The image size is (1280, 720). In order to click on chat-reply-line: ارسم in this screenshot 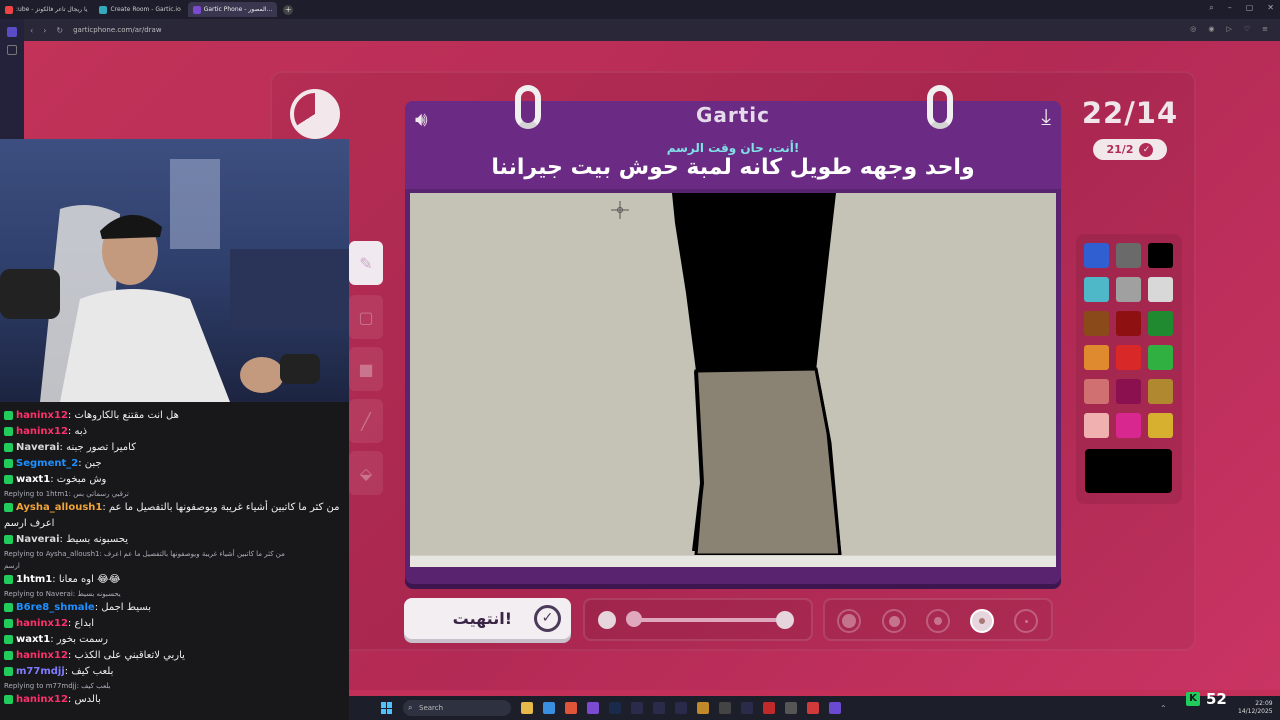, I will do `click(174, 566)`.